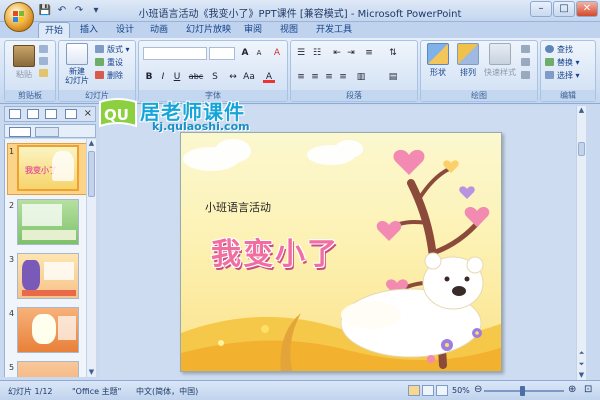 The height and width of the screenshot is (400, 600). What do you see at coordinates (301, 77) in the screenshot?
I see `align-left-icon: ≡` at bounding box center [301, 77].